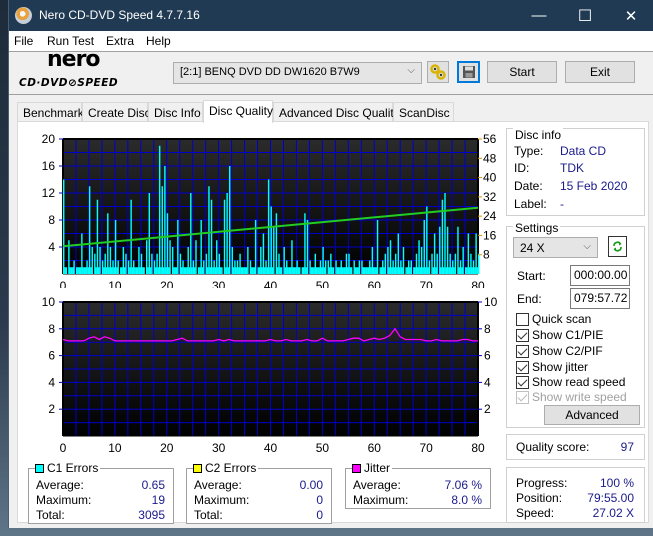 Image resolution: width=653 pixels, height=536 pixels. I want to click on position-label: Position:, so click(539, 498).